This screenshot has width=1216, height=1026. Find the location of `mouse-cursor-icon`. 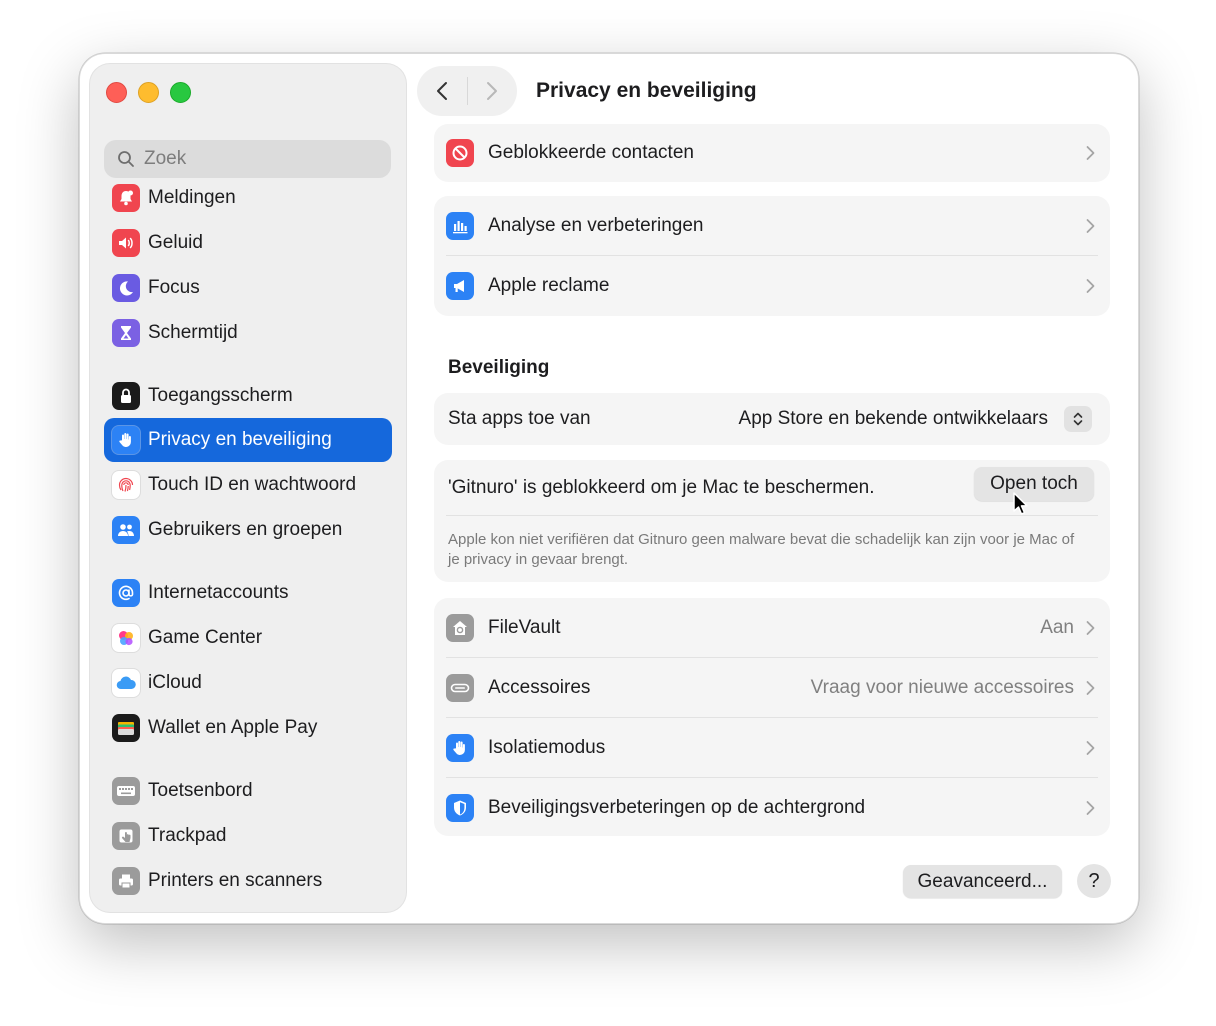

mouse-cursor-icon is located at coordinates (1020, 503).